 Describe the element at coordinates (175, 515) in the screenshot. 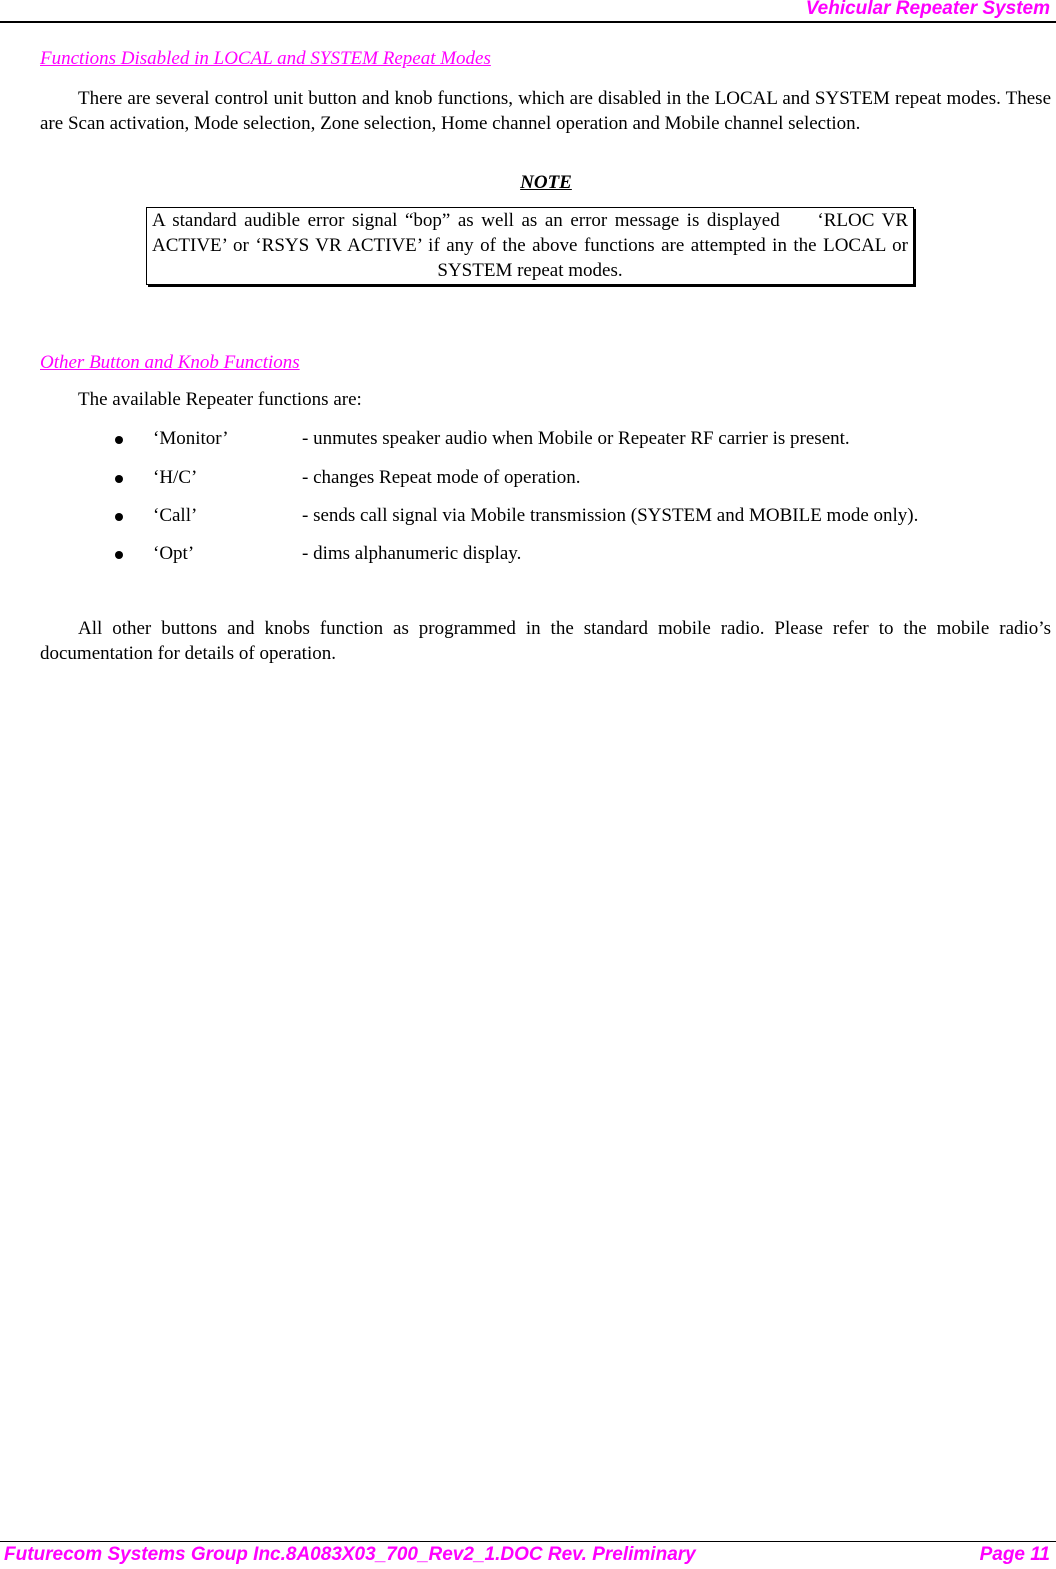

I see `function-key: ‘Call’` at that location.